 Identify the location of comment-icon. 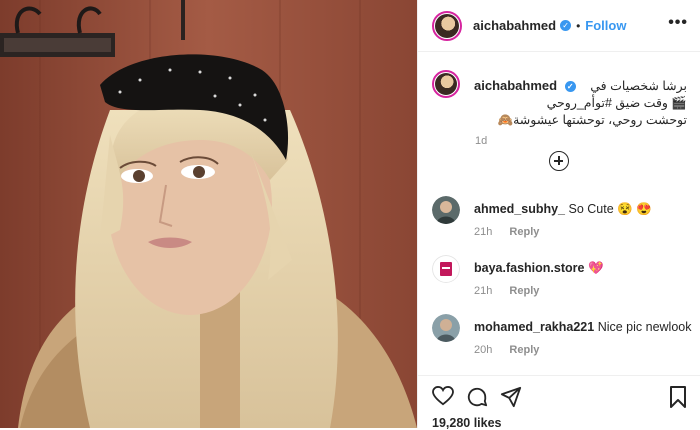
(477, 399).